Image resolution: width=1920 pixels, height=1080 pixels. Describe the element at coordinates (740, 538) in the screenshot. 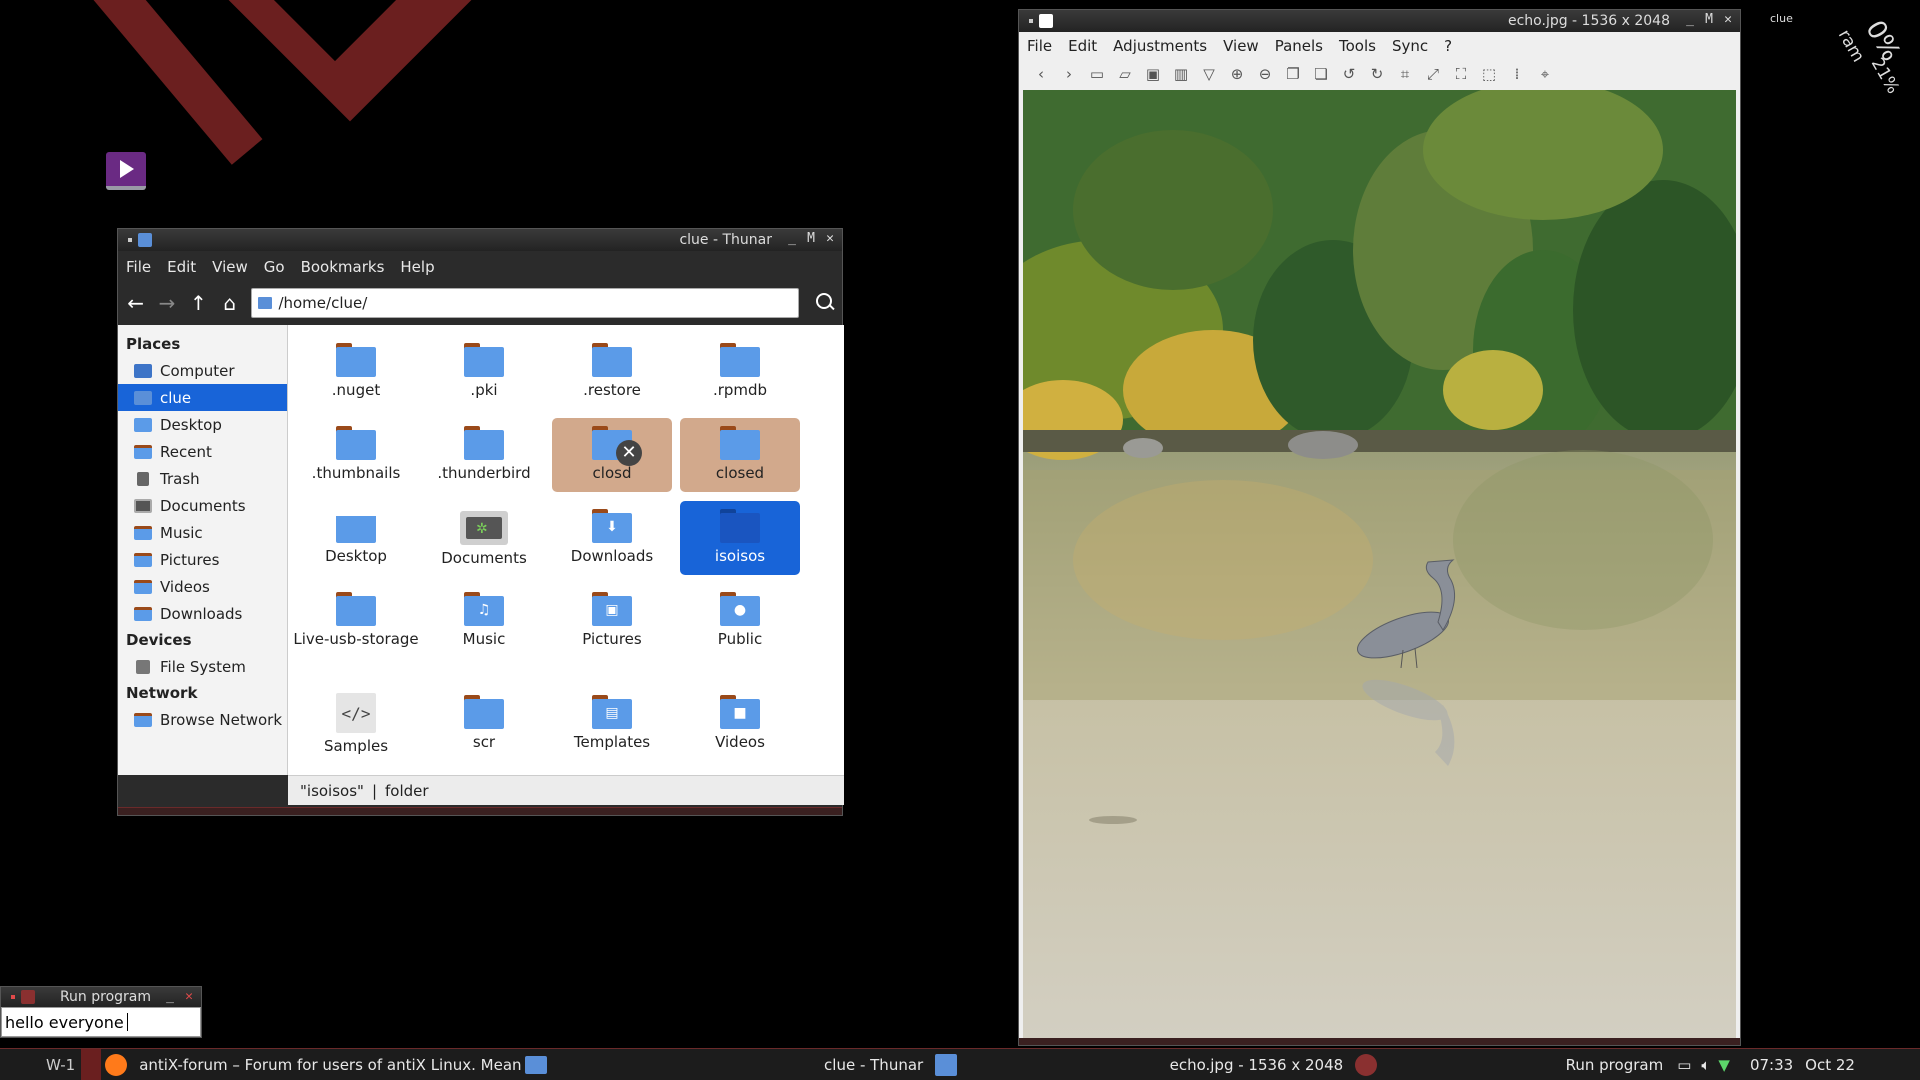

I see `folder-item-selected: isoisos` at that location.